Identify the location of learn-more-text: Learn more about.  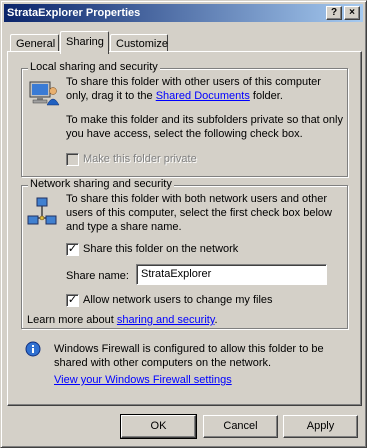
(72, 320).